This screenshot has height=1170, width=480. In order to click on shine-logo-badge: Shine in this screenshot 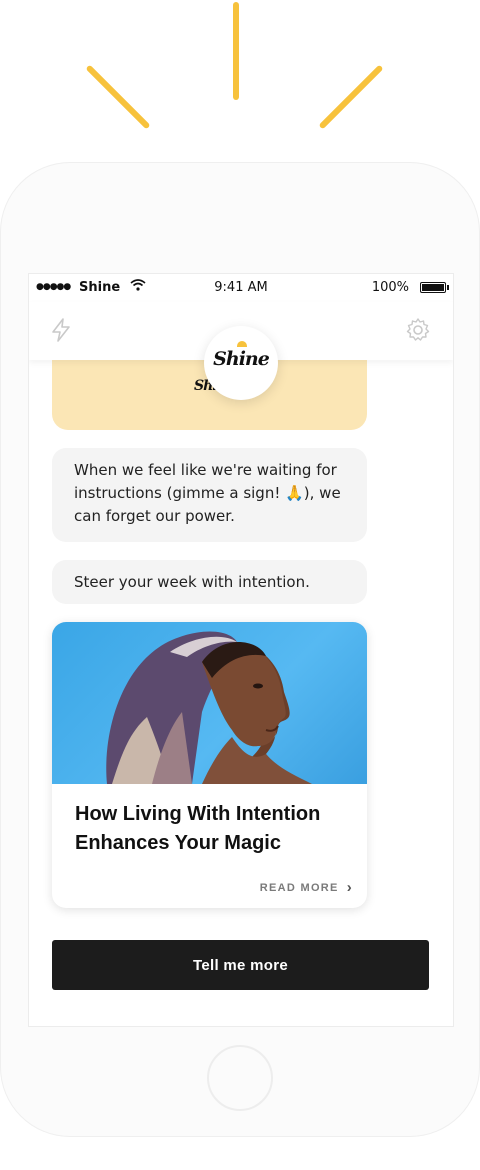, I will do `click(241, 363)`.